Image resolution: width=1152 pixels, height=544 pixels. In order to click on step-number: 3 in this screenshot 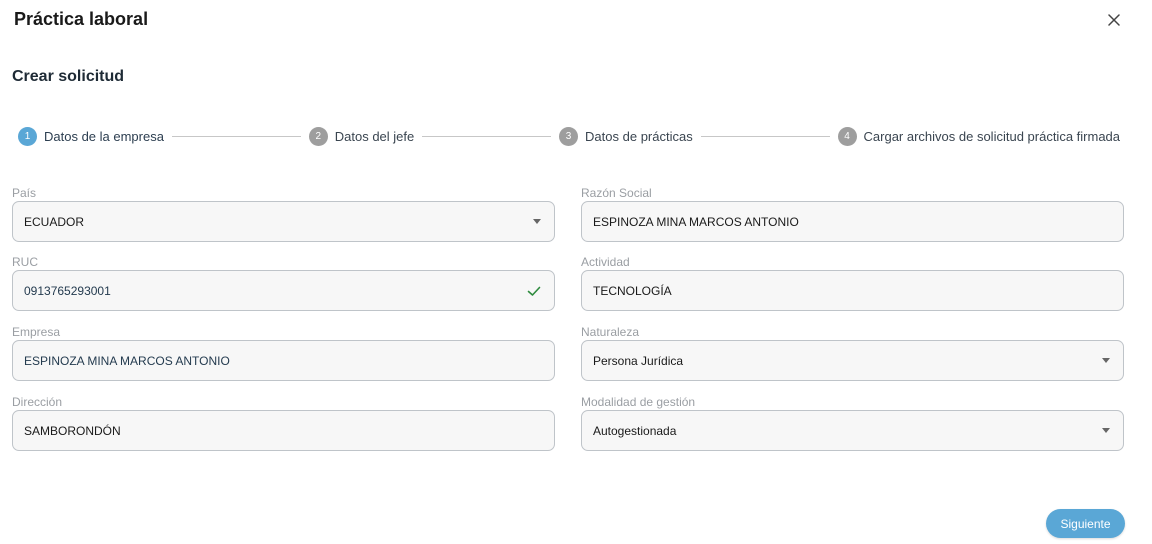, I will do `click(569, 136)`.